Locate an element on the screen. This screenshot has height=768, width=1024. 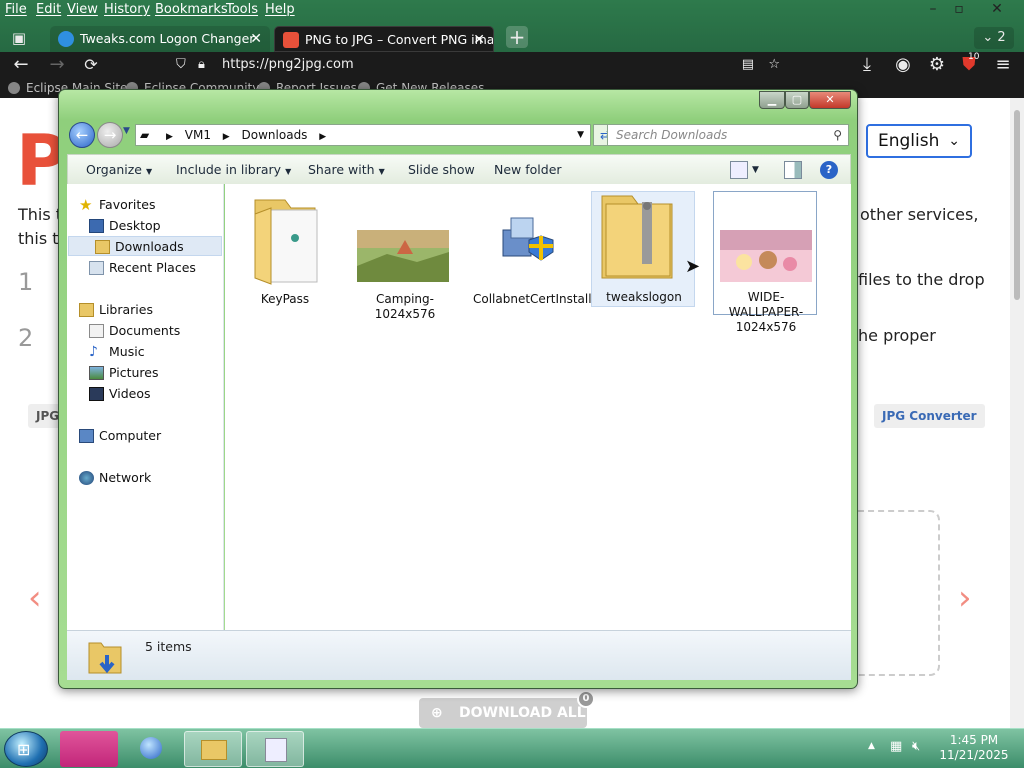
nav-favorites: ★ Favorites is located at coordinates (117, 205).